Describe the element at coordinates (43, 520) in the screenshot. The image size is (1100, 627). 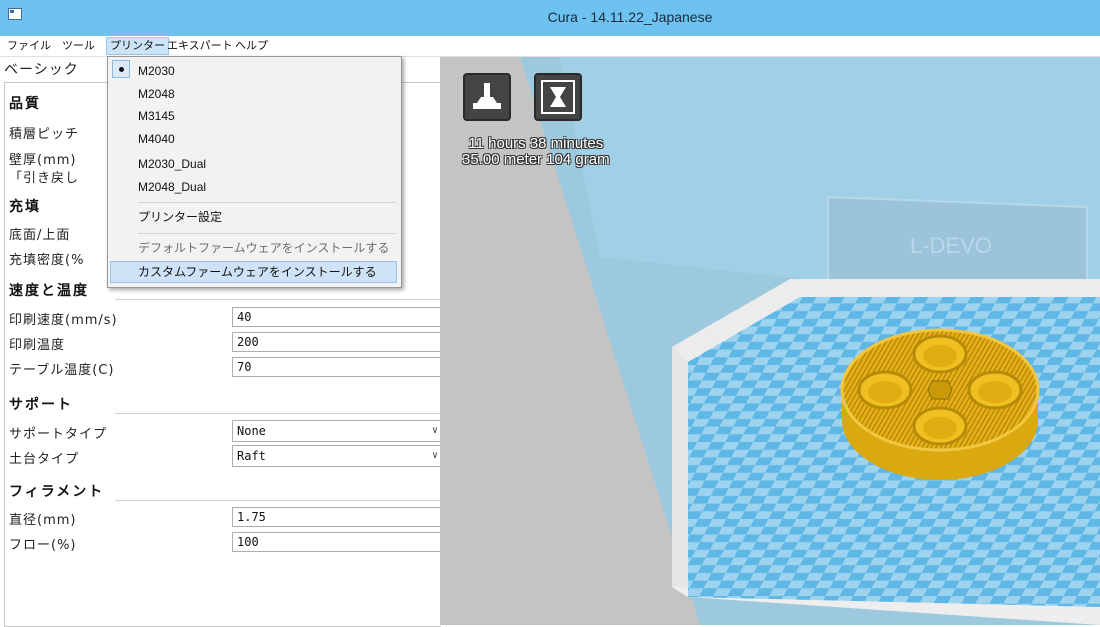
I see `diameter-label: 直径(mm)` at that location.